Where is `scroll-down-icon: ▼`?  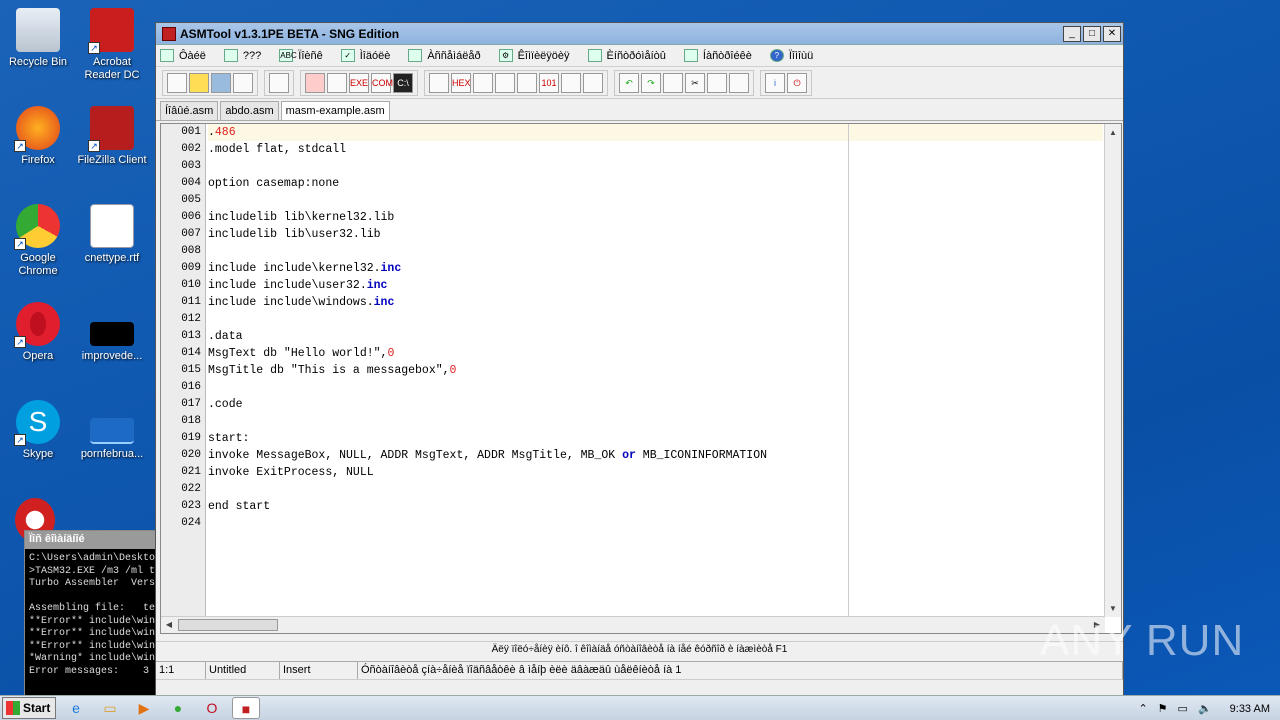 scroll-down-icon: ▼ is located at coordinates (1113, 608).